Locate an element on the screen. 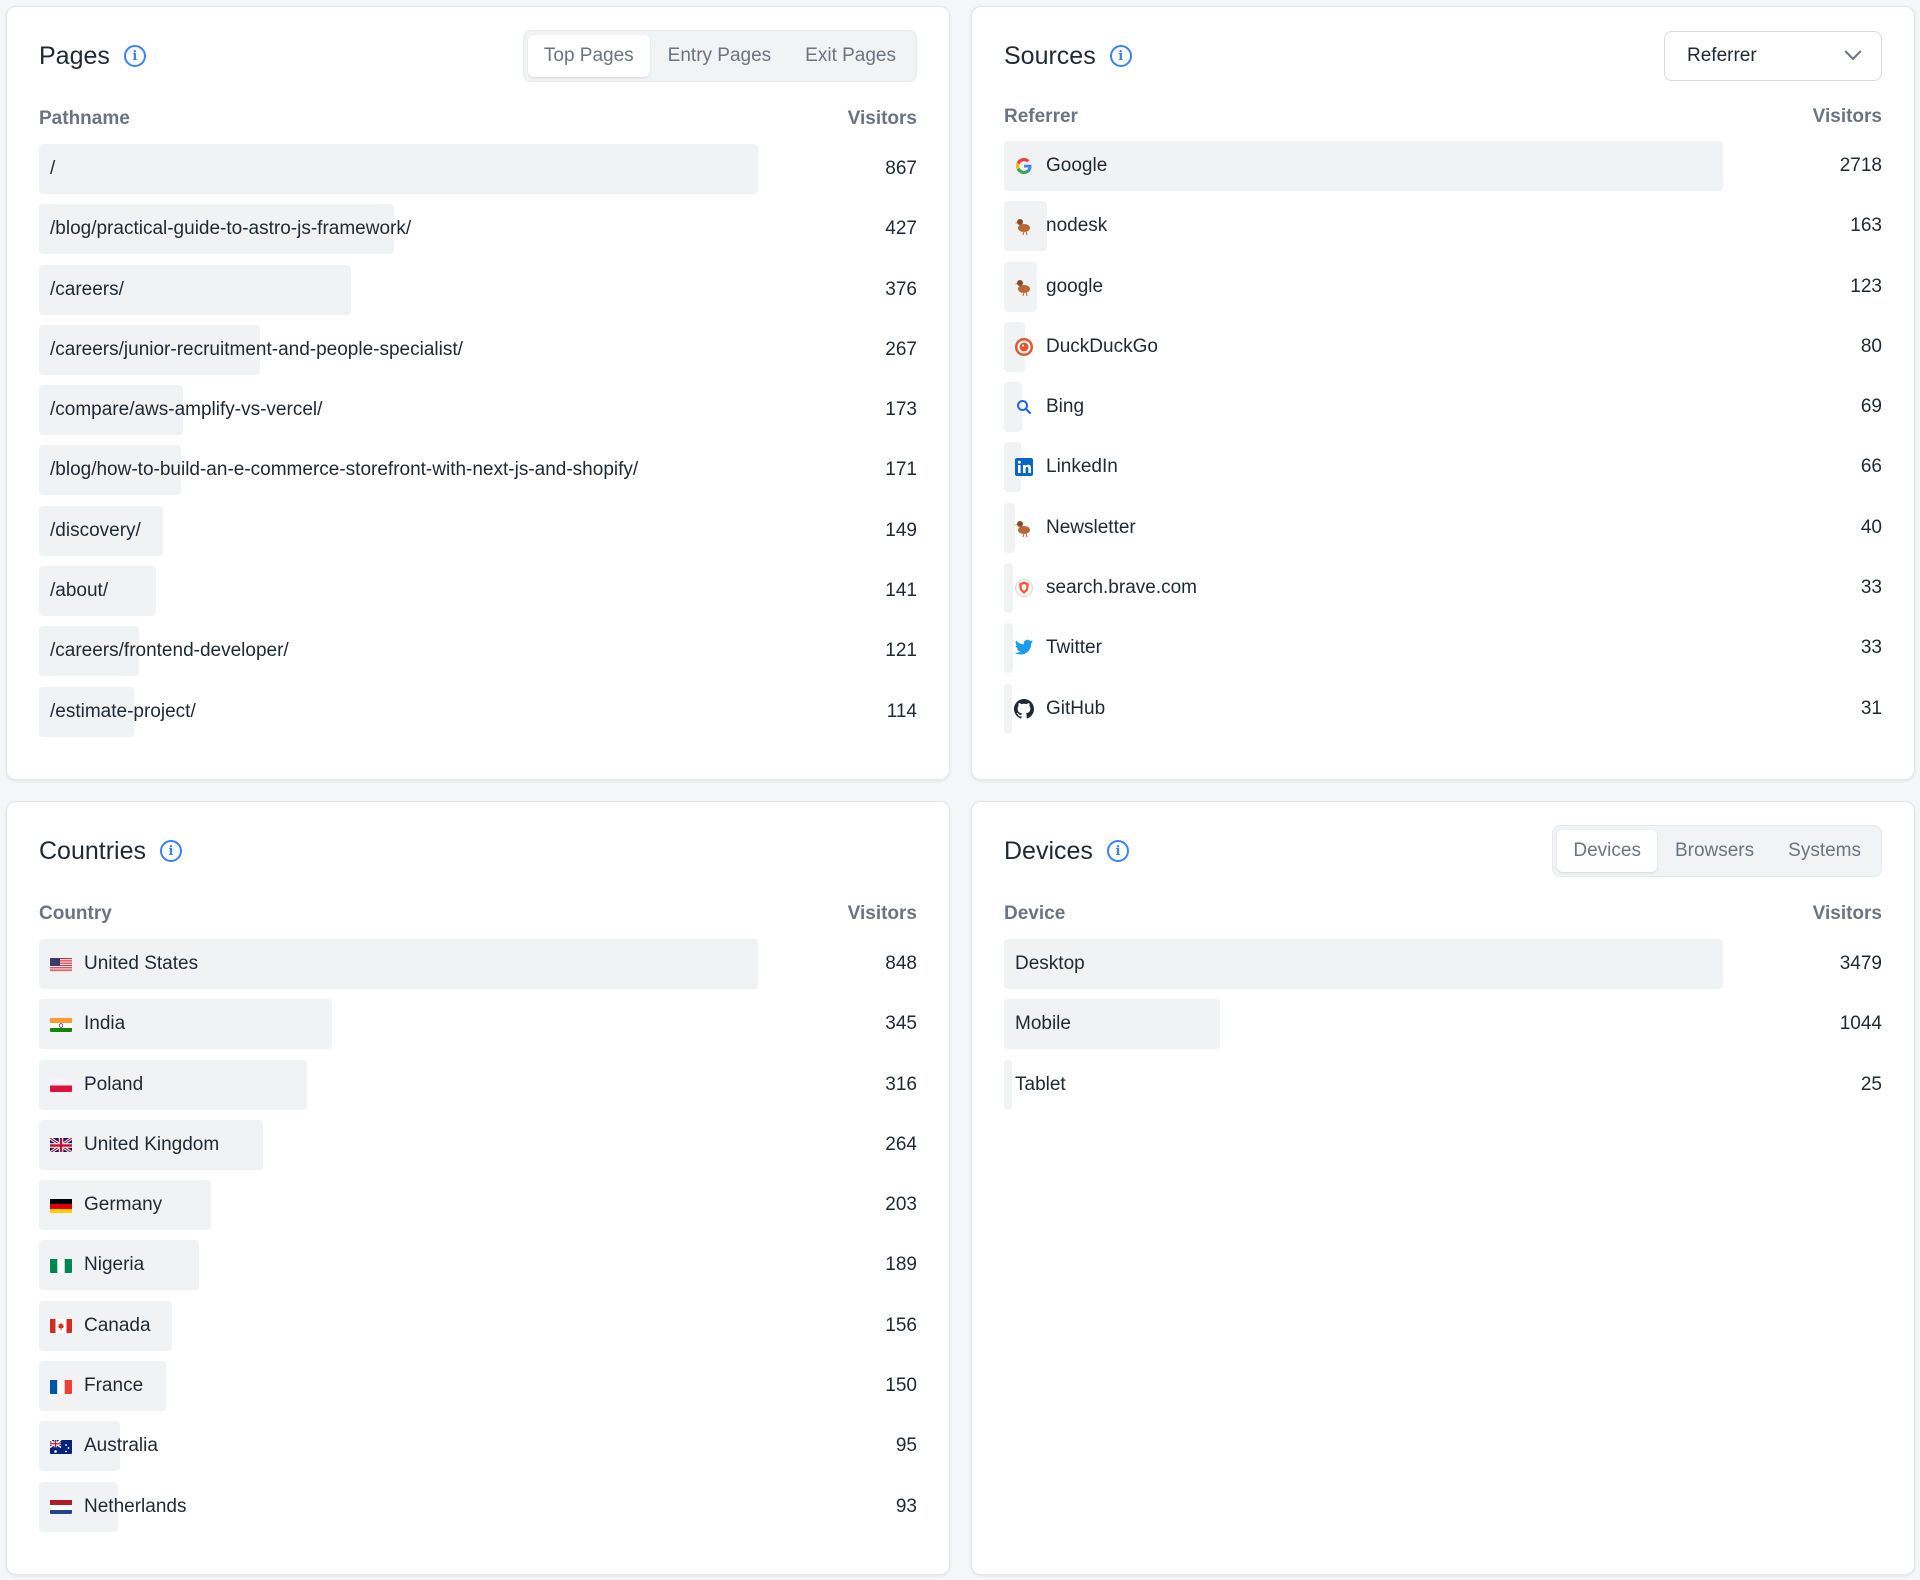  row-label: Newsletter is located at coordinates (1091, 527).